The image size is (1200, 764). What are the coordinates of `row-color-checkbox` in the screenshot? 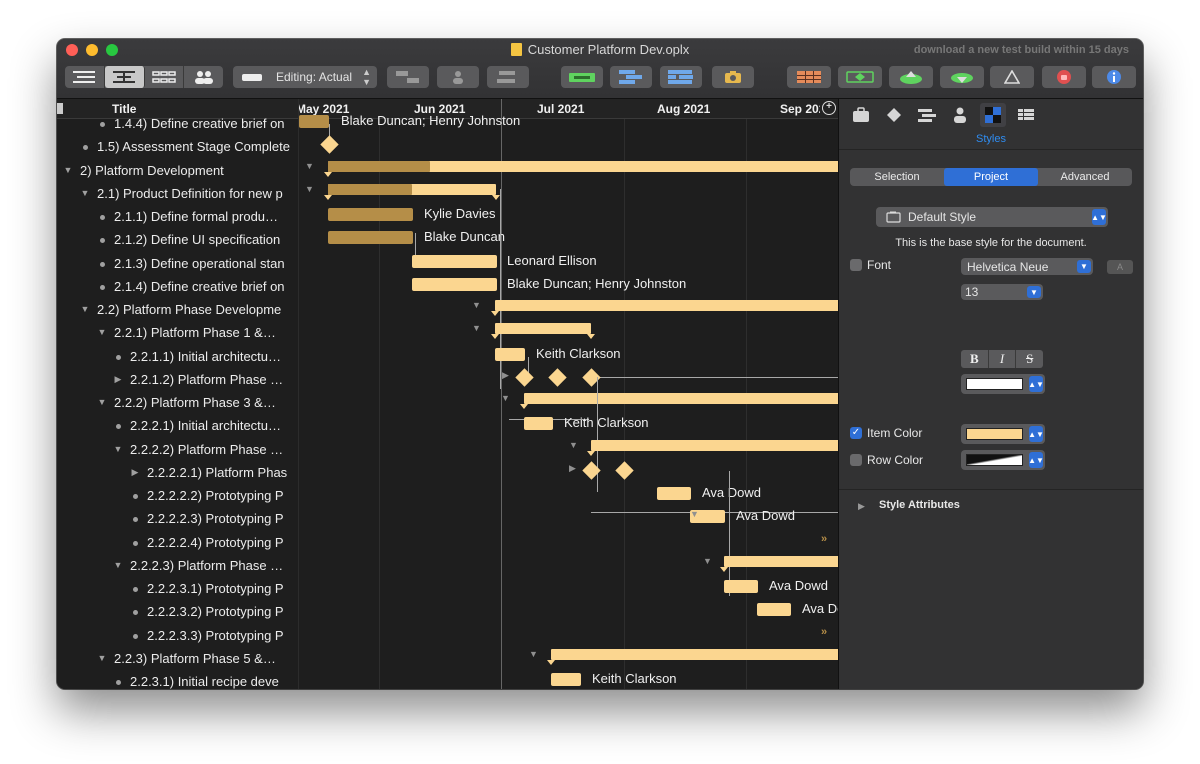 It's located at (856, 460).